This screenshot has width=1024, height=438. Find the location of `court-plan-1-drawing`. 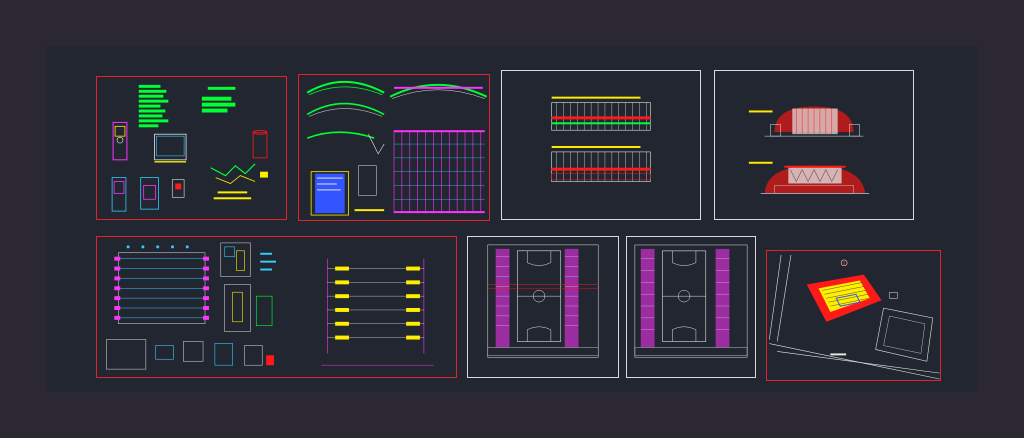

court-plan-1-drawing is located at coordinates (543, 301).